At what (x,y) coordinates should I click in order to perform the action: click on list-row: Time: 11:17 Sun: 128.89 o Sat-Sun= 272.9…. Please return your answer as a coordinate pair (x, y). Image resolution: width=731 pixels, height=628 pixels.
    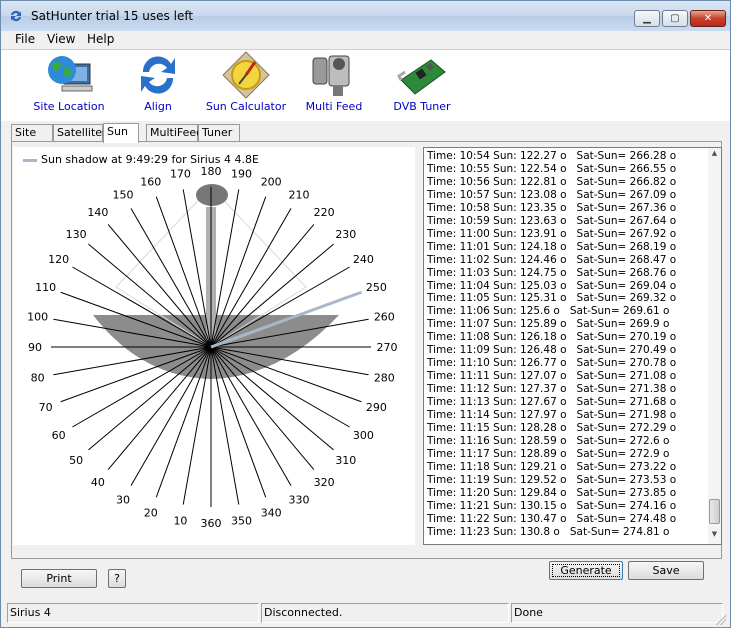
    Looking at the image, I should click on (548, 454).